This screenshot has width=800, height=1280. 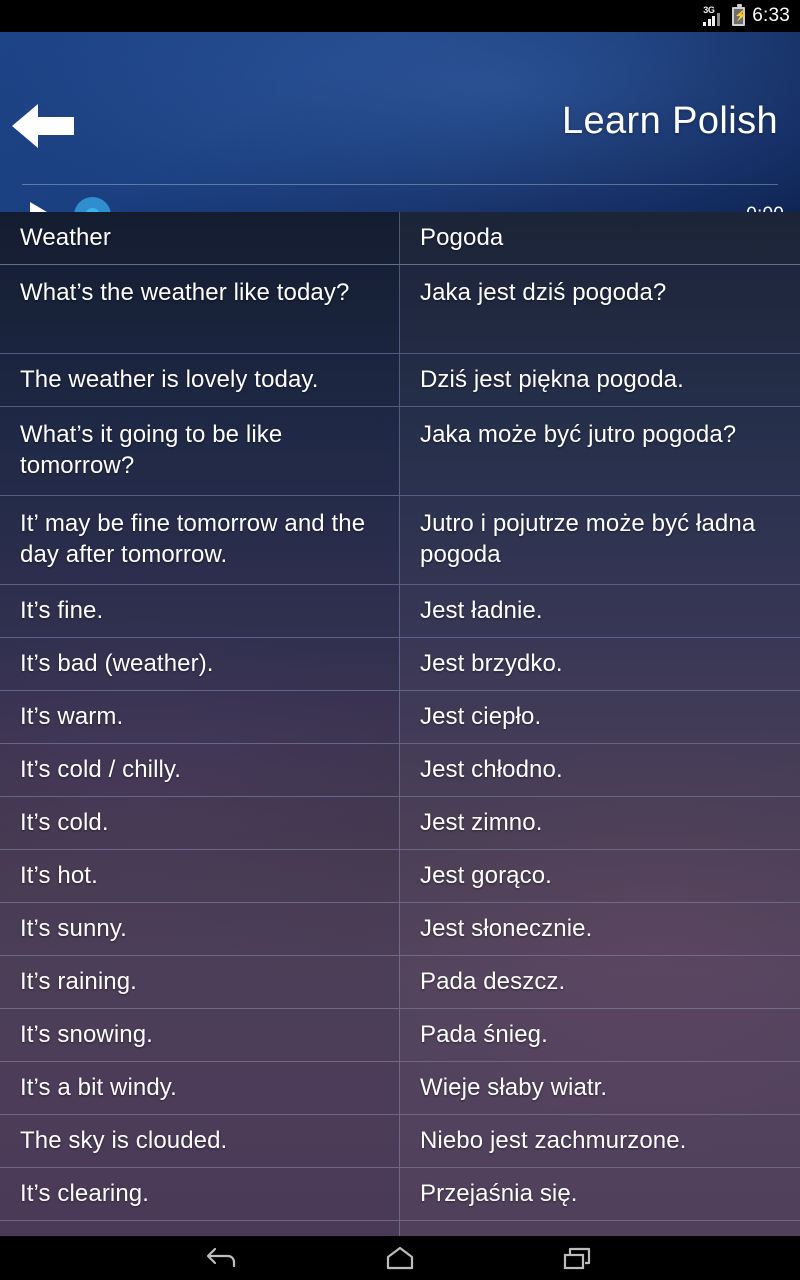 I want to click on nav-home-icon, so click(x=400, y=1258).